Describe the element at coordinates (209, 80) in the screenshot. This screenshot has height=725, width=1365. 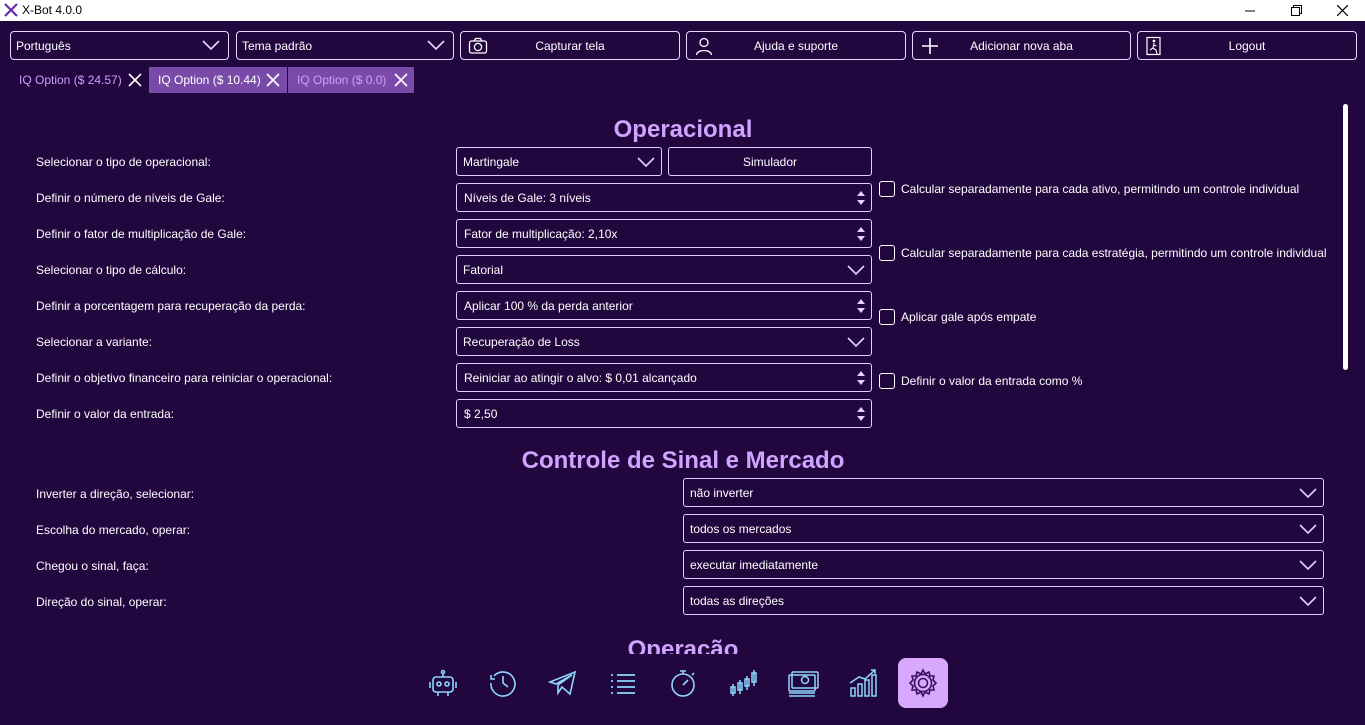
I see `tab-label: IQ Option ($ 10.44)` at that location.